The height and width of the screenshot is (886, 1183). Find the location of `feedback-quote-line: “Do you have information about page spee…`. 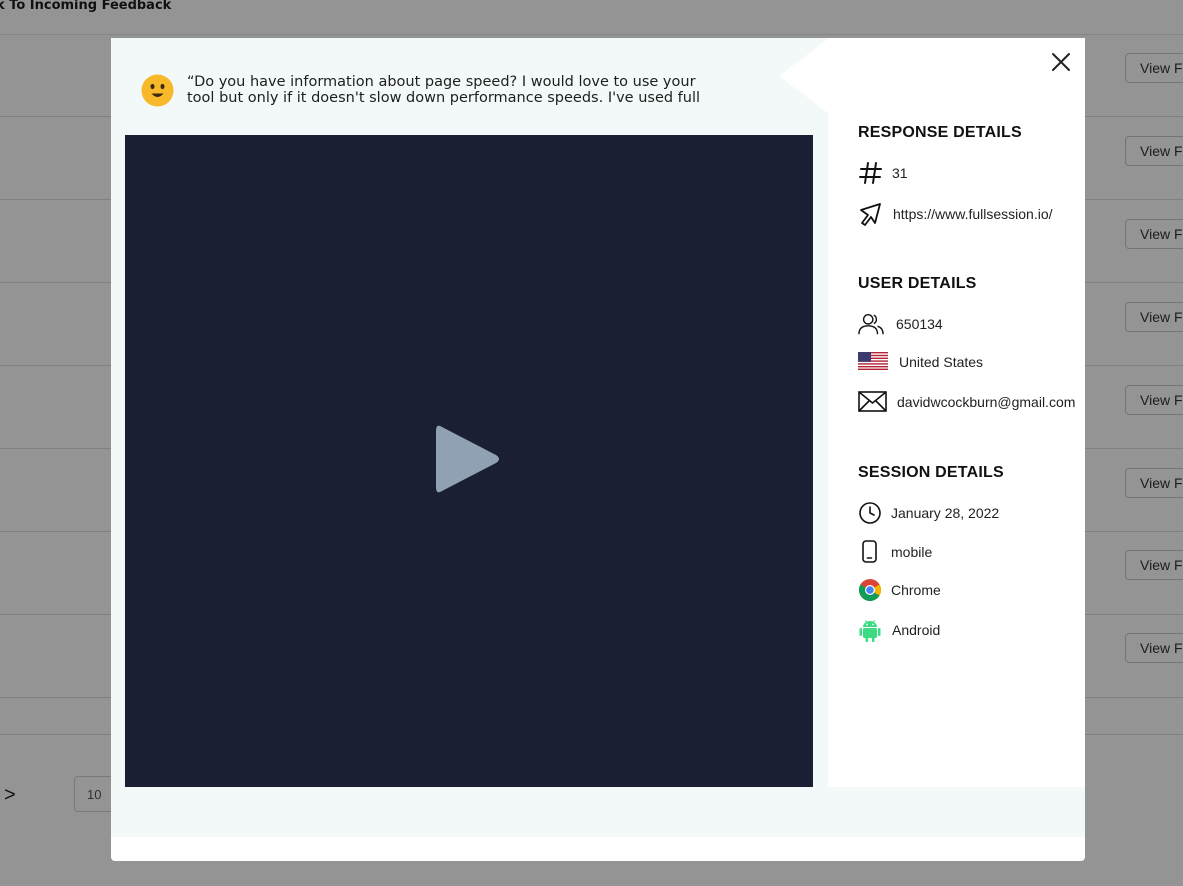

feedback-quote-line: “Do you have information about page spee… is located at coordinates (441, 82).